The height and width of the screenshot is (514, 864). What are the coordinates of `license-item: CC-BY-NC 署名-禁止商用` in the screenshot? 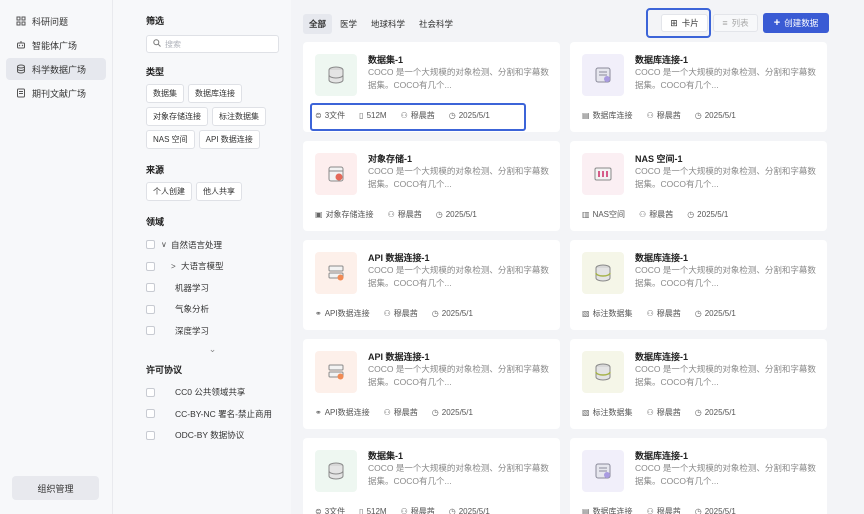 It's located at (212, 414).